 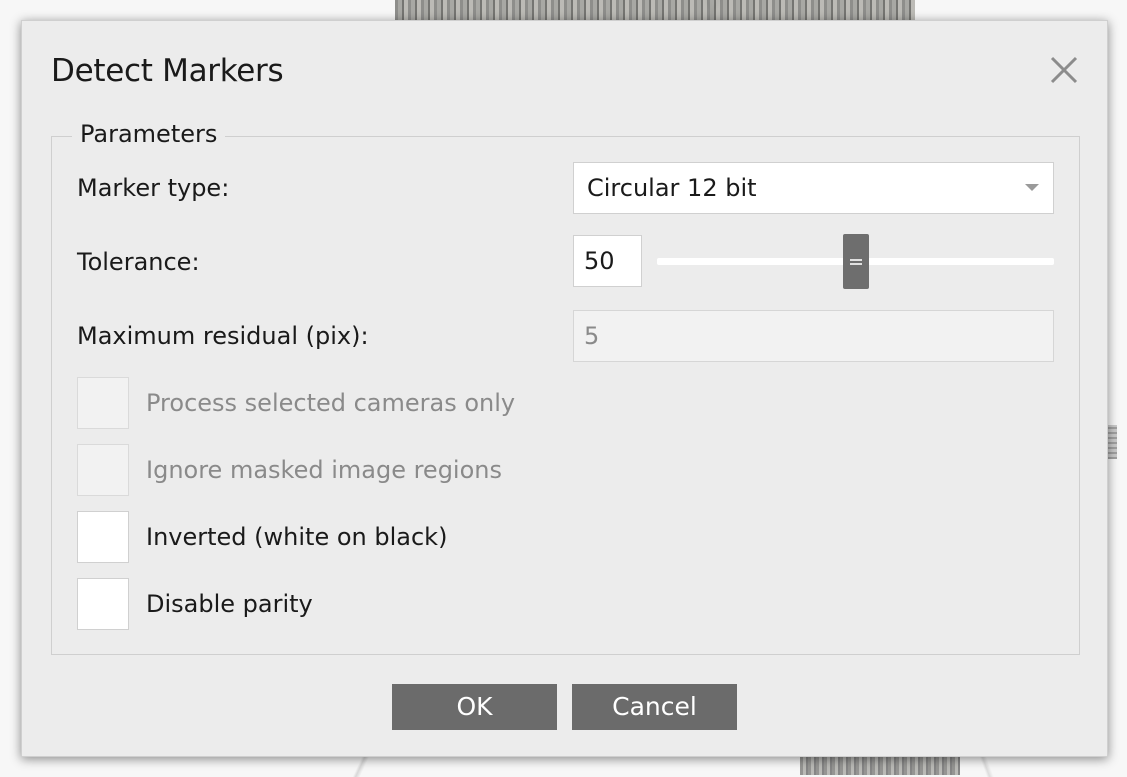 What do you see at coordinates (813, 188) in the screenshot?
I see `marker-type-select: Circular 12 bit` at bounding box center [813, 188].